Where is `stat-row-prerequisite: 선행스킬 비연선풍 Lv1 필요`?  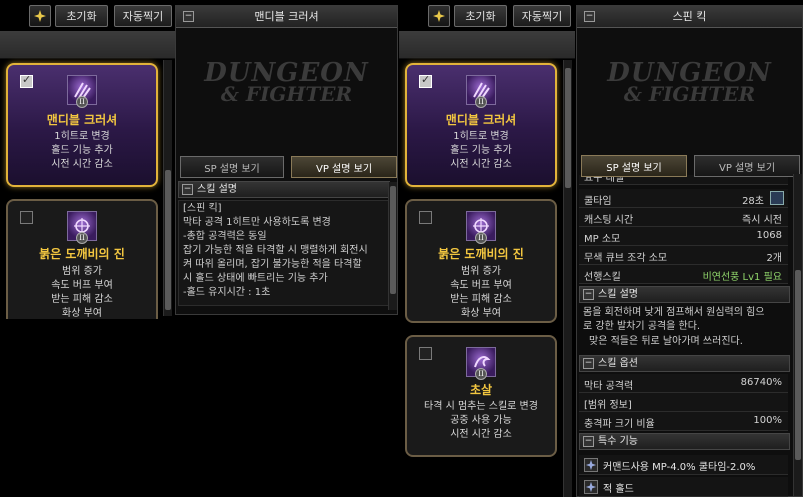
stat-row-prerequisite: 선행스킬 비연선풍 Lv1 필요 is located at coordinates (683, 274).